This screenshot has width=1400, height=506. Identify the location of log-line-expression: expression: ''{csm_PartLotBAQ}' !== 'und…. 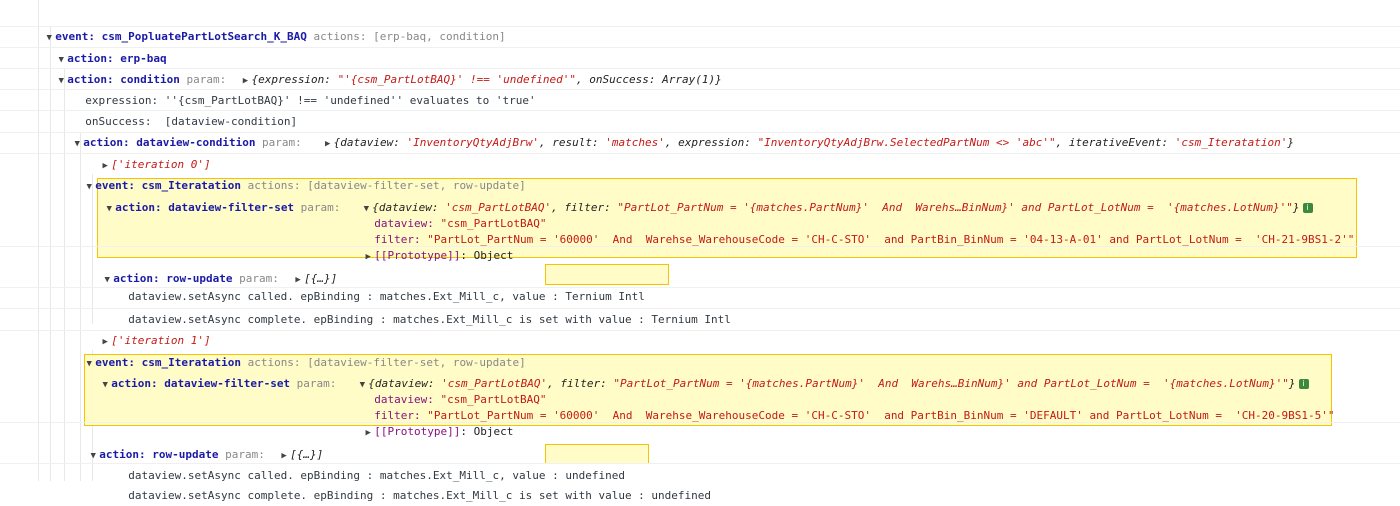
(700, 87).